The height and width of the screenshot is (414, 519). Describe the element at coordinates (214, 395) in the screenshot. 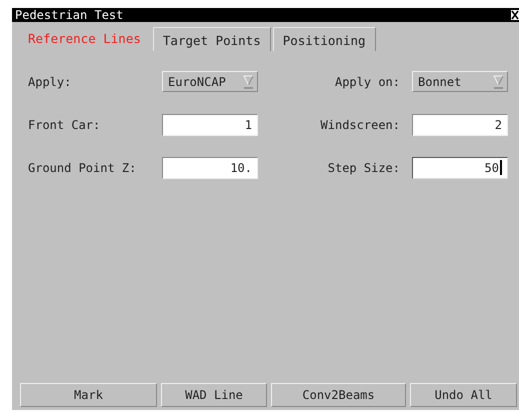

I see `action-button: WAD Line` at that location.